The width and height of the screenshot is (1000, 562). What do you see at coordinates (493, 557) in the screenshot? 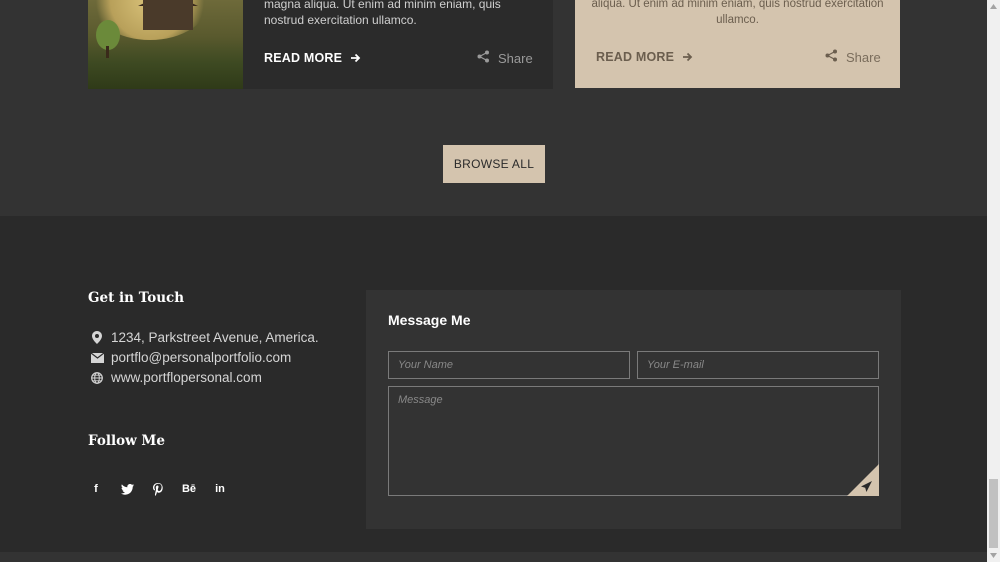
I see `bottom-strip` at bounding box center [493, 557].